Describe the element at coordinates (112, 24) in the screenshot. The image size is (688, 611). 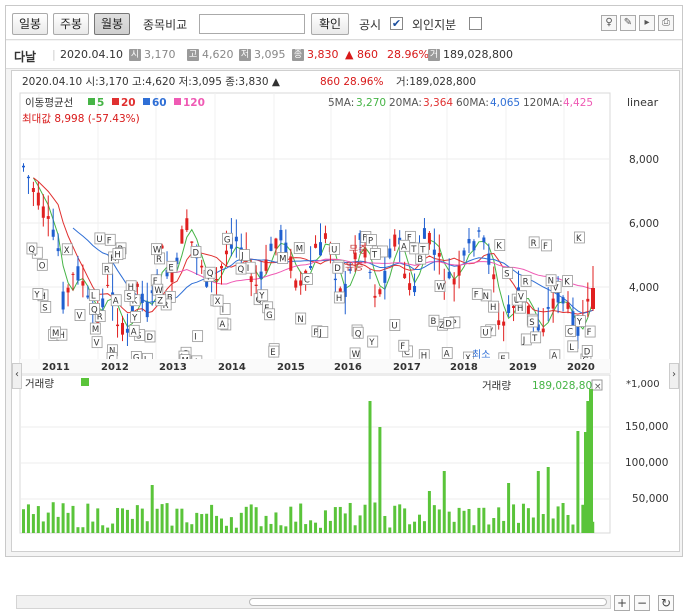
I see `monthly-button: 월봉` at that location.